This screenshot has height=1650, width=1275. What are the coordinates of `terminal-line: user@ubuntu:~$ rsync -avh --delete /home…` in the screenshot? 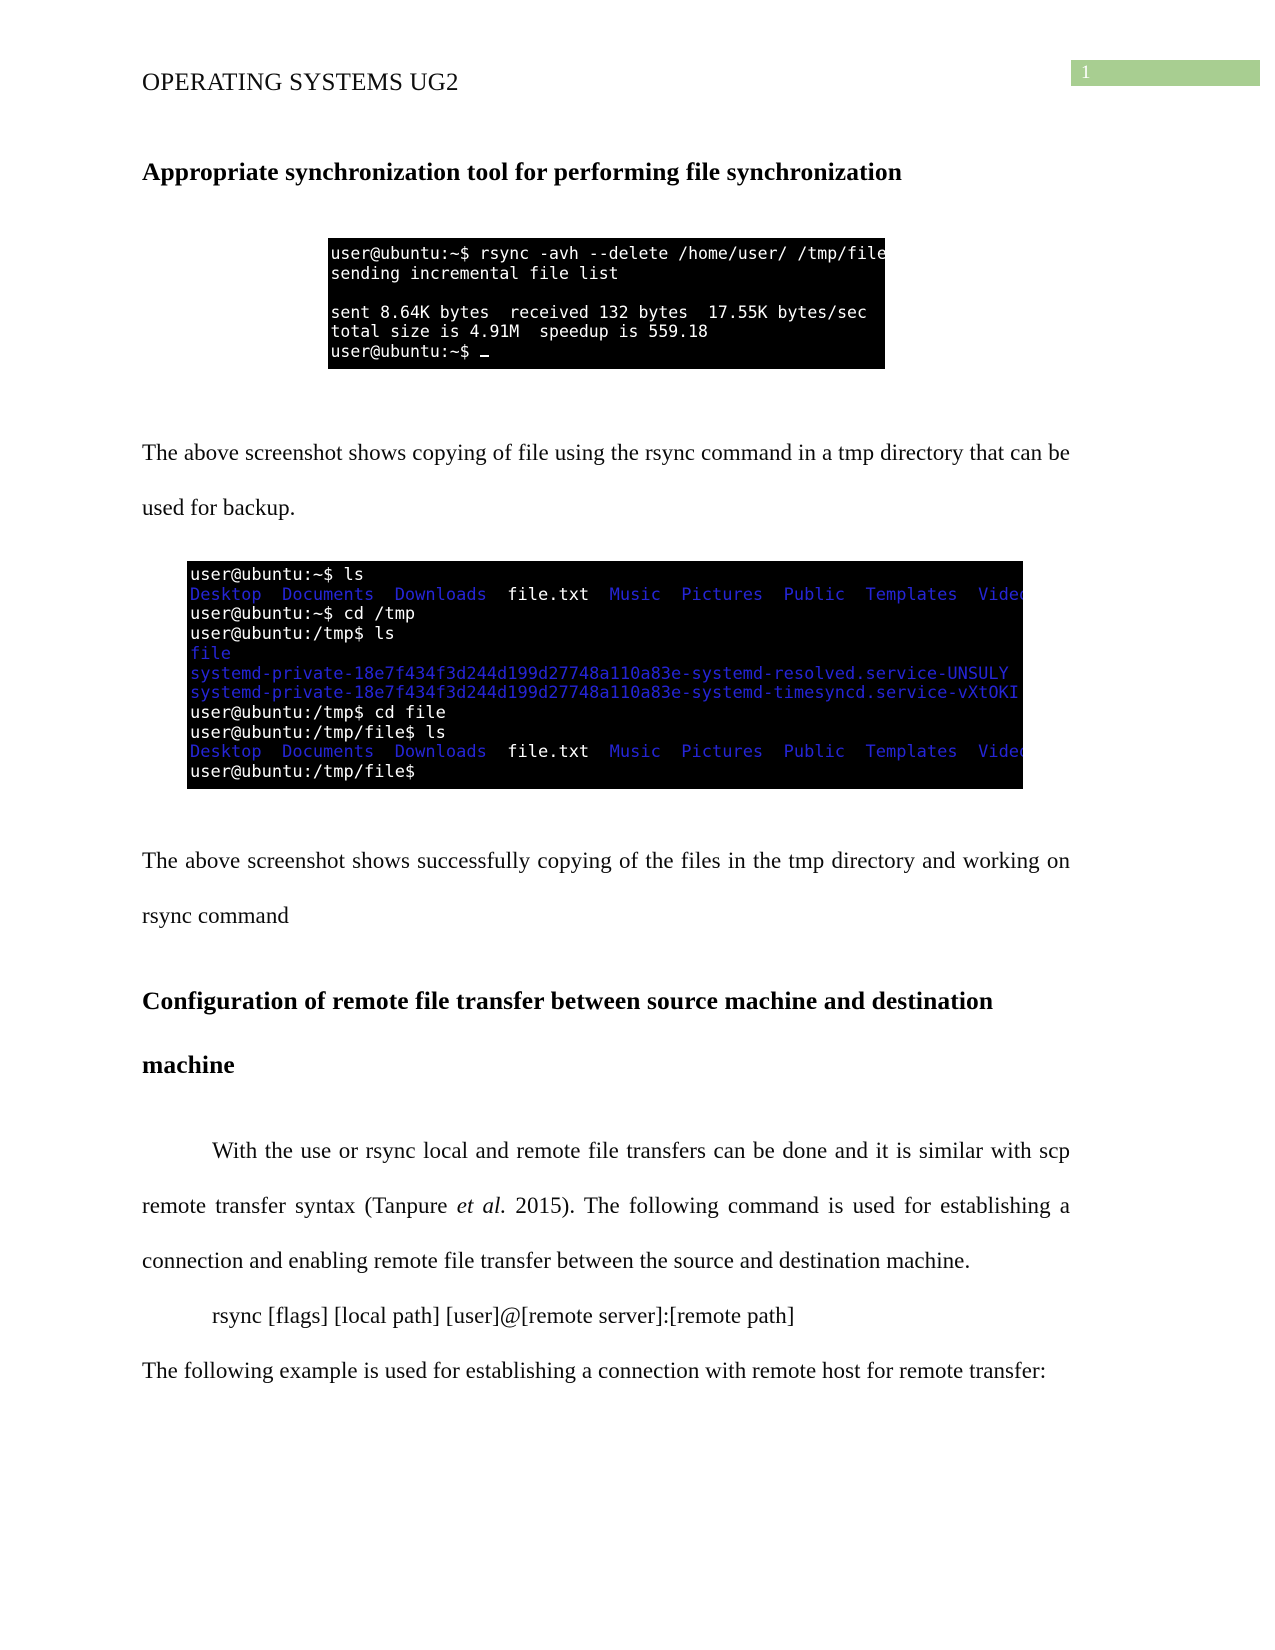 It's located at (607, 253).